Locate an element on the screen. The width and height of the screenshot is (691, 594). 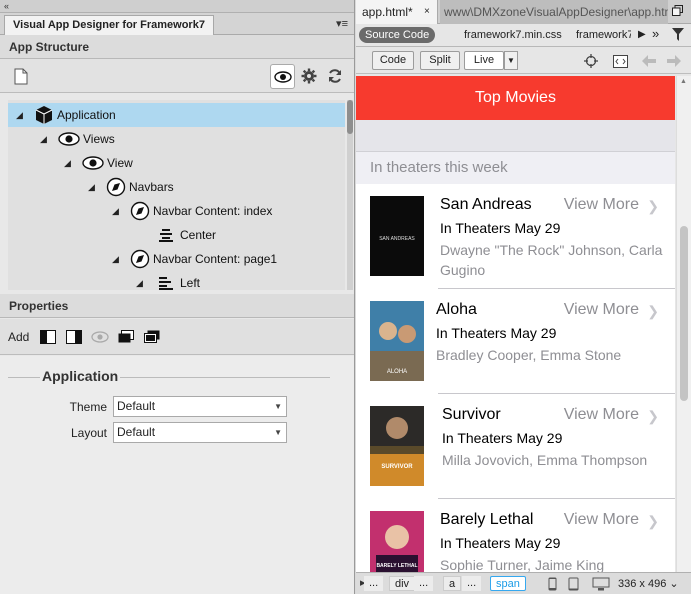
cube-icon is located at coordinates (44, 115).